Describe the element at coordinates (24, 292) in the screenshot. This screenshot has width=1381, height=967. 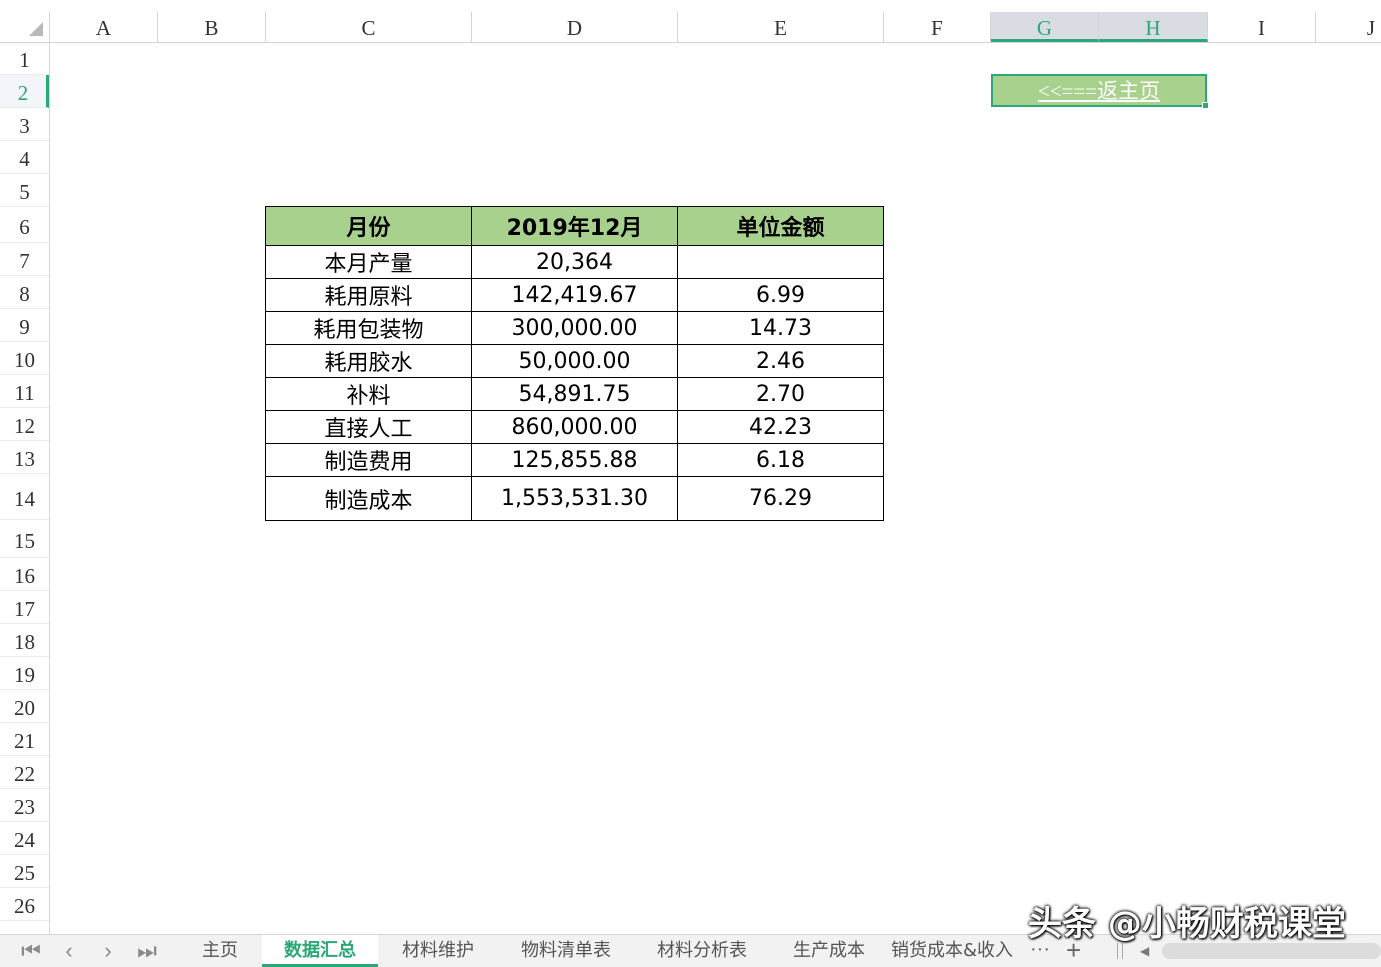
I see `row-header-8: 8` at that location.